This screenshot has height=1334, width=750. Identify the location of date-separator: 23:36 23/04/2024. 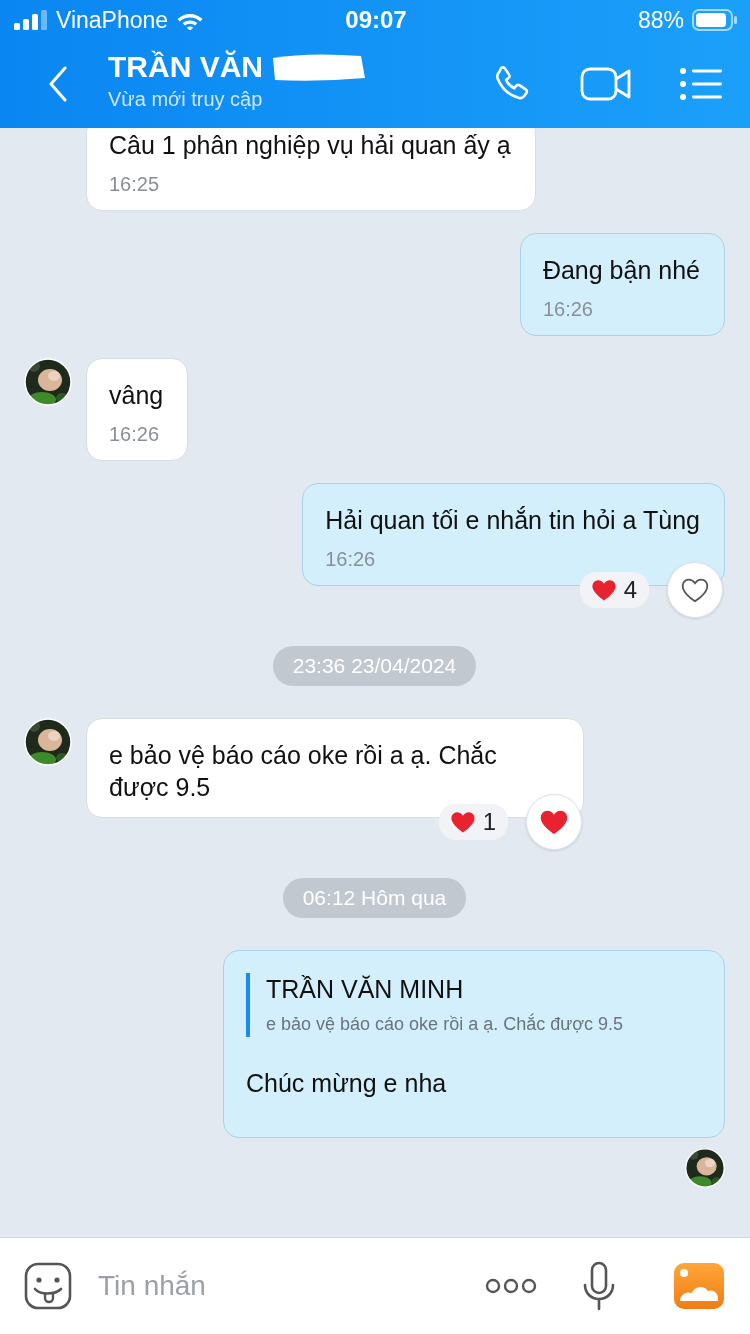
(374, 666).